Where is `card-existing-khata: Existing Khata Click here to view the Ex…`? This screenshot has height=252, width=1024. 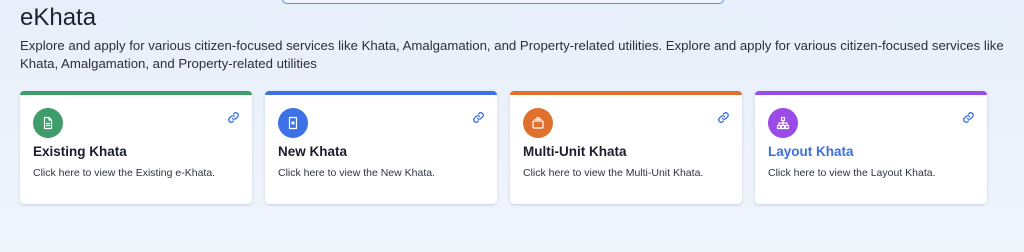 card-existing-khata: Existing Khata Click here to view the Ex… is located at coordinates (136, 147).